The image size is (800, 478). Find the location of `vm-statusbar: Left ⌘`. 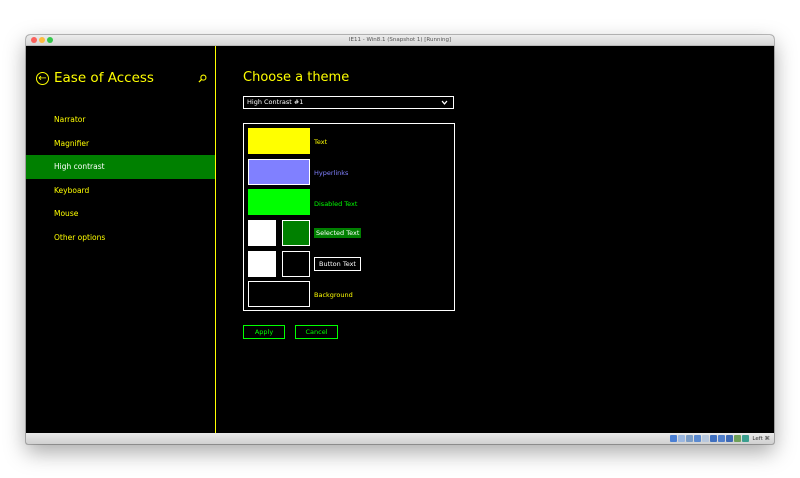

vm-statusbar: Left ⌘ is located at coordinates (400, 438).